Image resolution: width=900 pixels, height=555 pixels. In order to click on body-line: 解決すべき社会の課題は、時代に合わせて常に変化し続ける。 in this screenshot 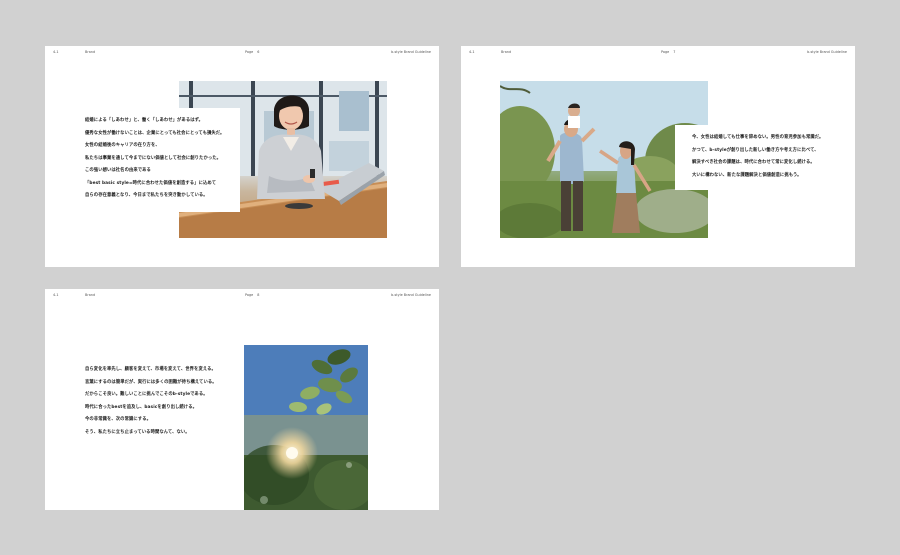, I will do `click(753, 162)`.